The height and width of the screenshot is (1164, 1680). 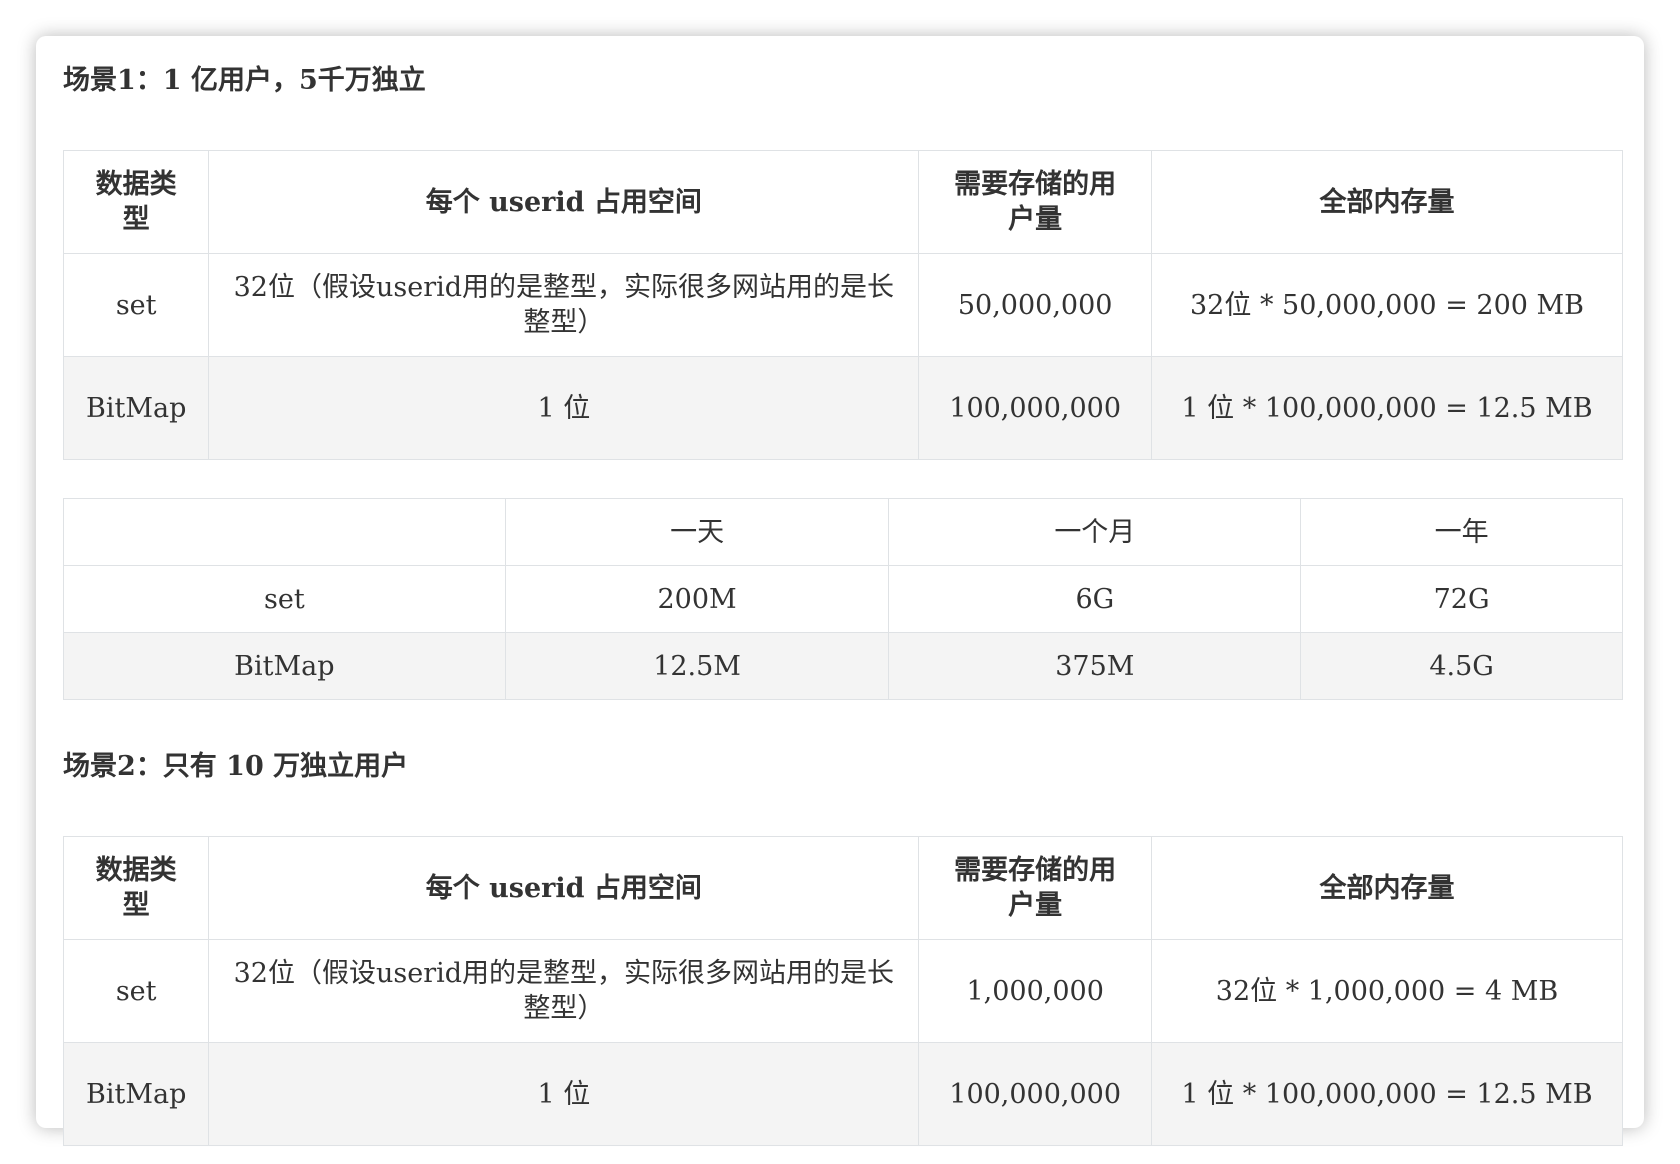 I want to click on cell-day: 200M, so click(x=697, y=599).